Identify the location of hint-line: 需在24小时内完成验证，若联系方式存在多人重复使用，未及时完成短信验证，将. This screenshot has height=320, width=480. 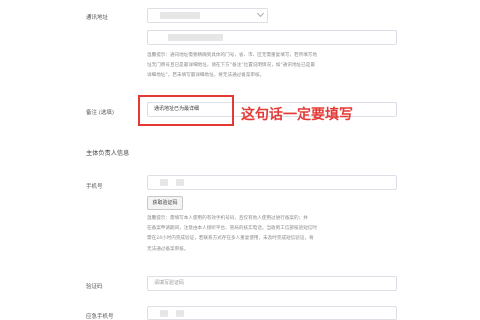
(230, 239).